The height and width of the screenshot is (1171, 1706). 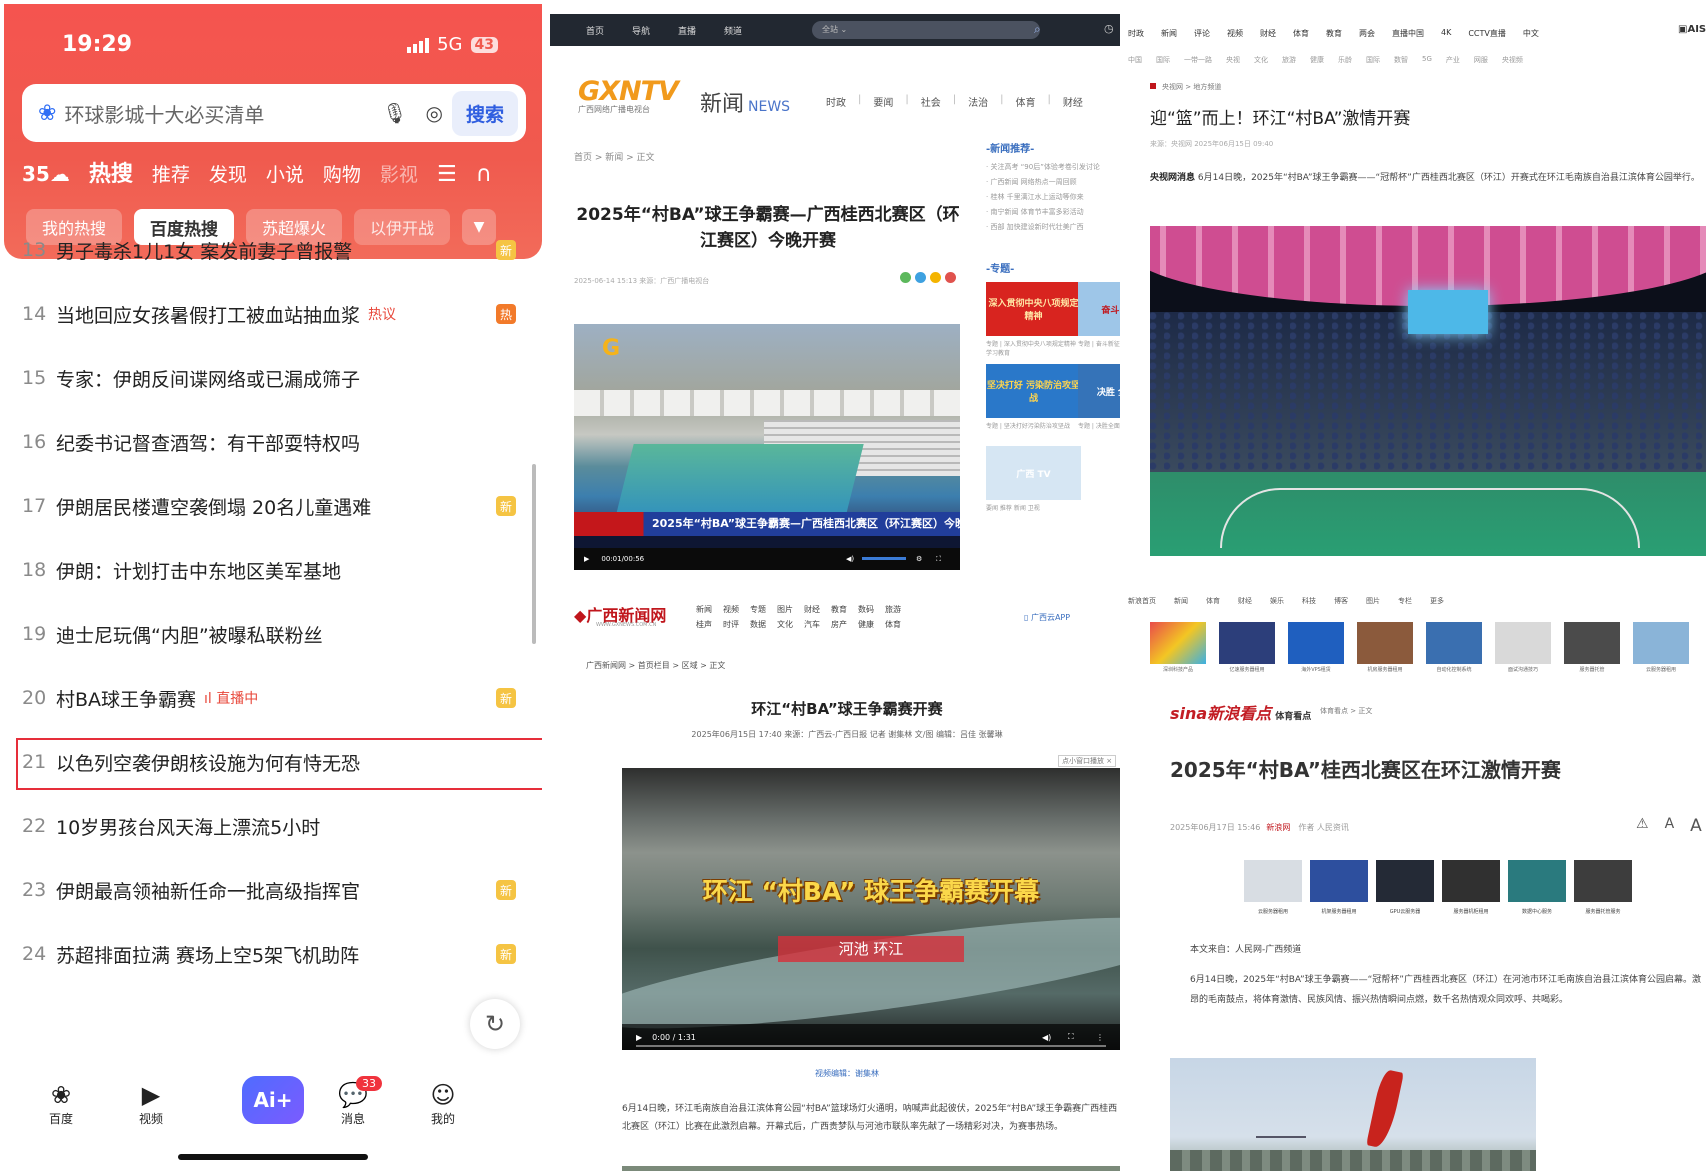 I want to click on cctv-subnav-item: 数智, so click(x=1401, y=60).